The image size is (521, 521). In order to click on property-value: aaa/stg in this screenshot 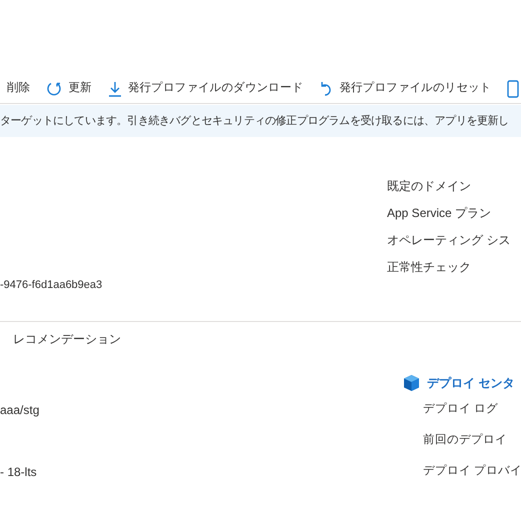, I will do `click(20, 410)`.